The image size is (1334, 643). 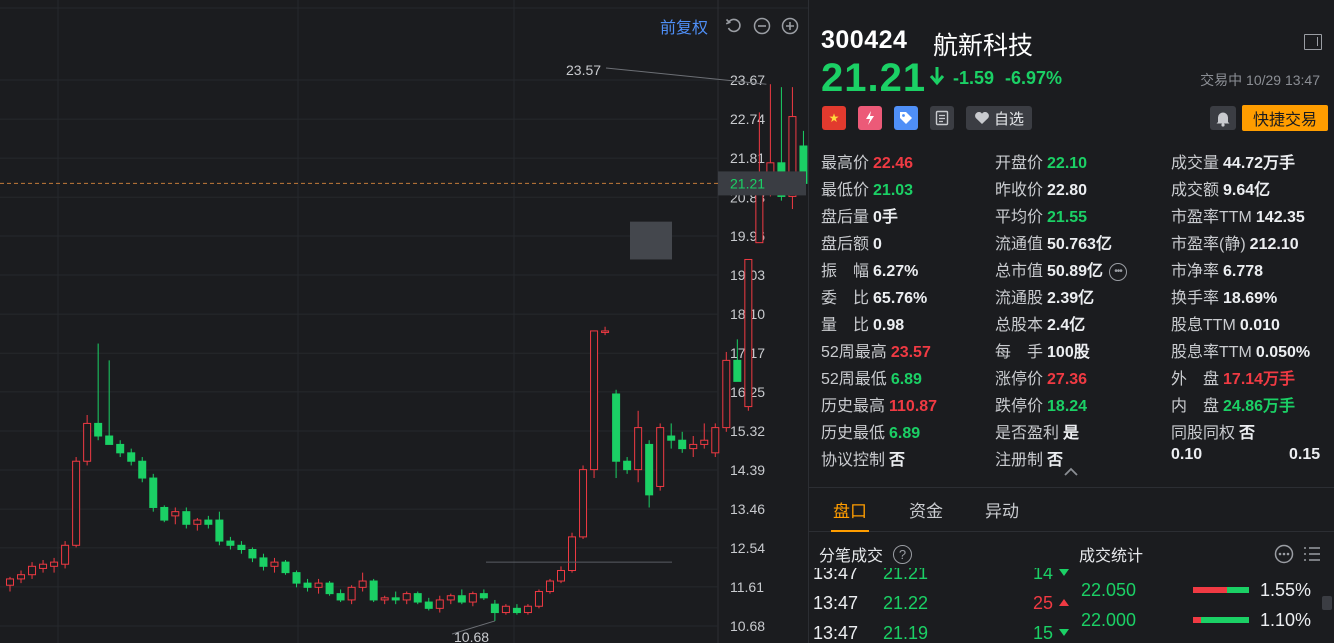 I want to click on stat-label: 跌停价, so click(x=1019, y=406).